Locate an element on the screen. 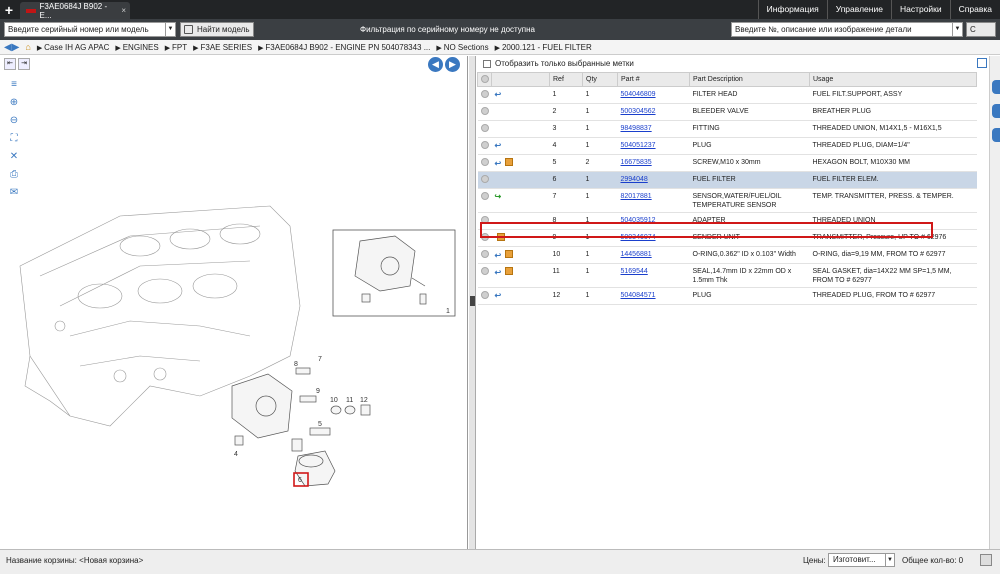 This screenshot has width=1000, height=574. table-row: 8 1 504035912 ADAPTER THREADED UNION is located at coordinates (727, 221).